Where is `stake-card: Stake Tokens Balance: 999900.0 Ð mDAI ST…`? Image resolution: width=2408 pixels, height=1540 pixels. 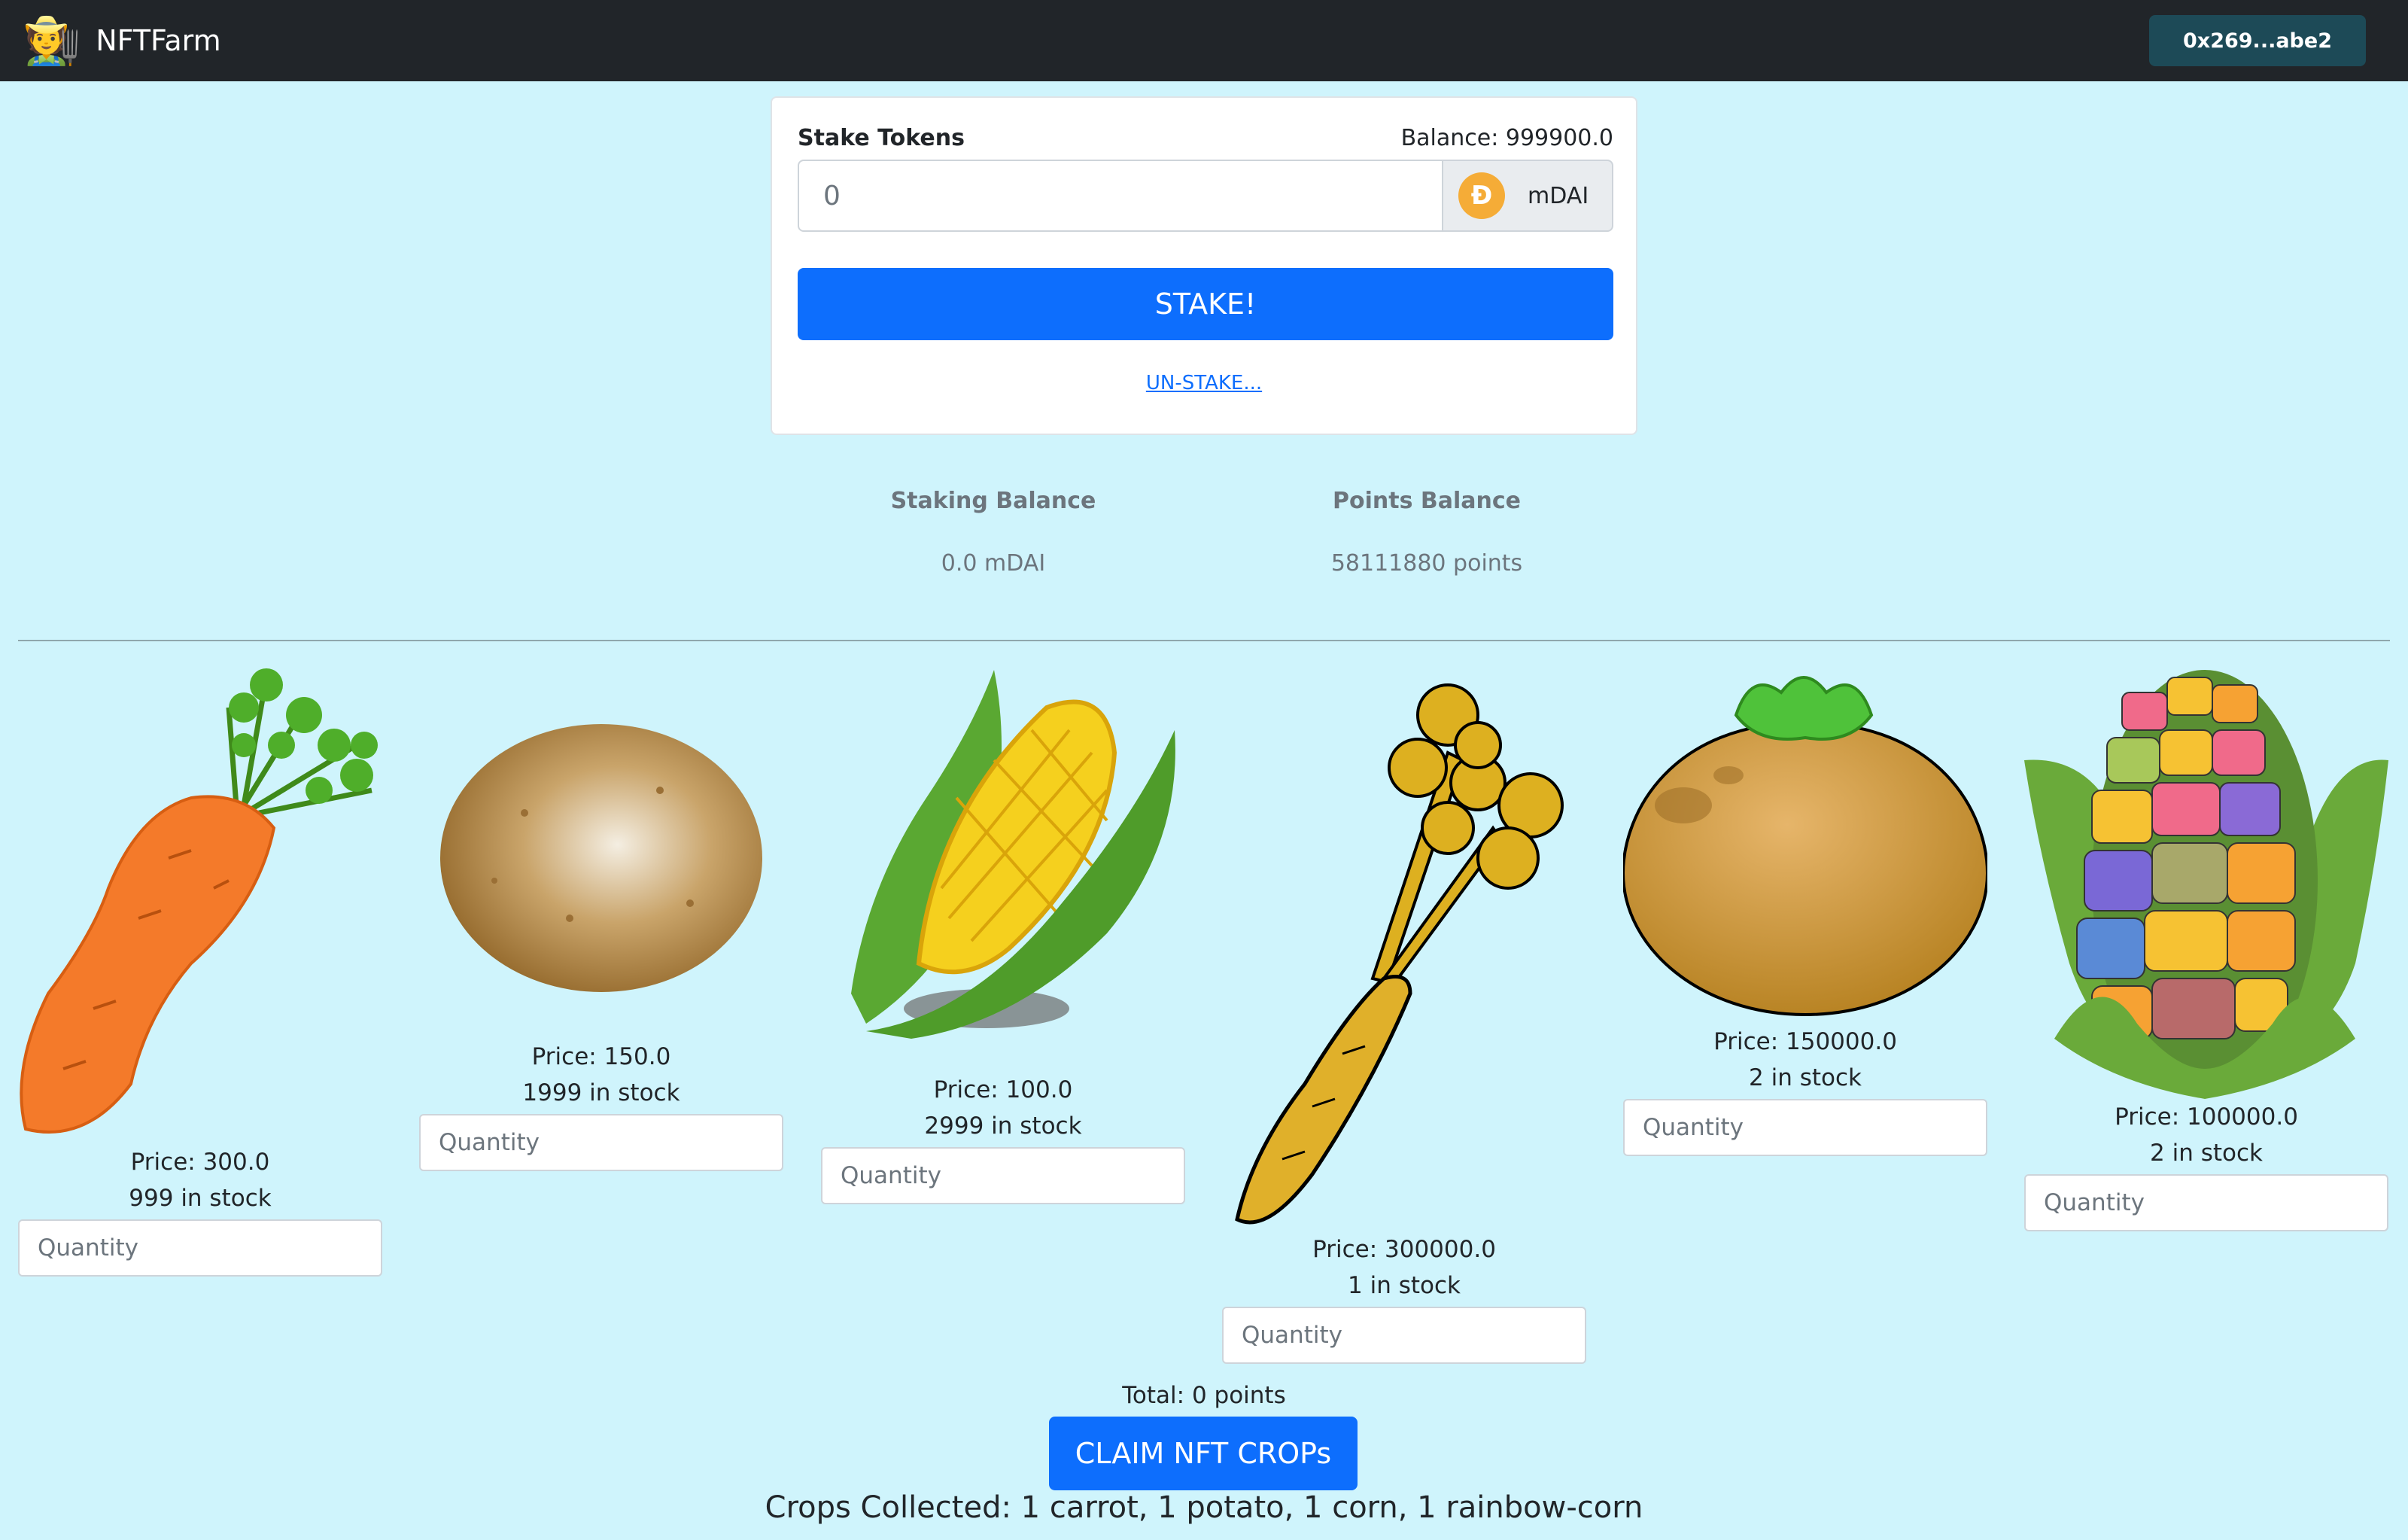
stake-card: Stake Tokens Balance: 999900.0 Ð mDAI ST… is located at coordinates (1204, 265).